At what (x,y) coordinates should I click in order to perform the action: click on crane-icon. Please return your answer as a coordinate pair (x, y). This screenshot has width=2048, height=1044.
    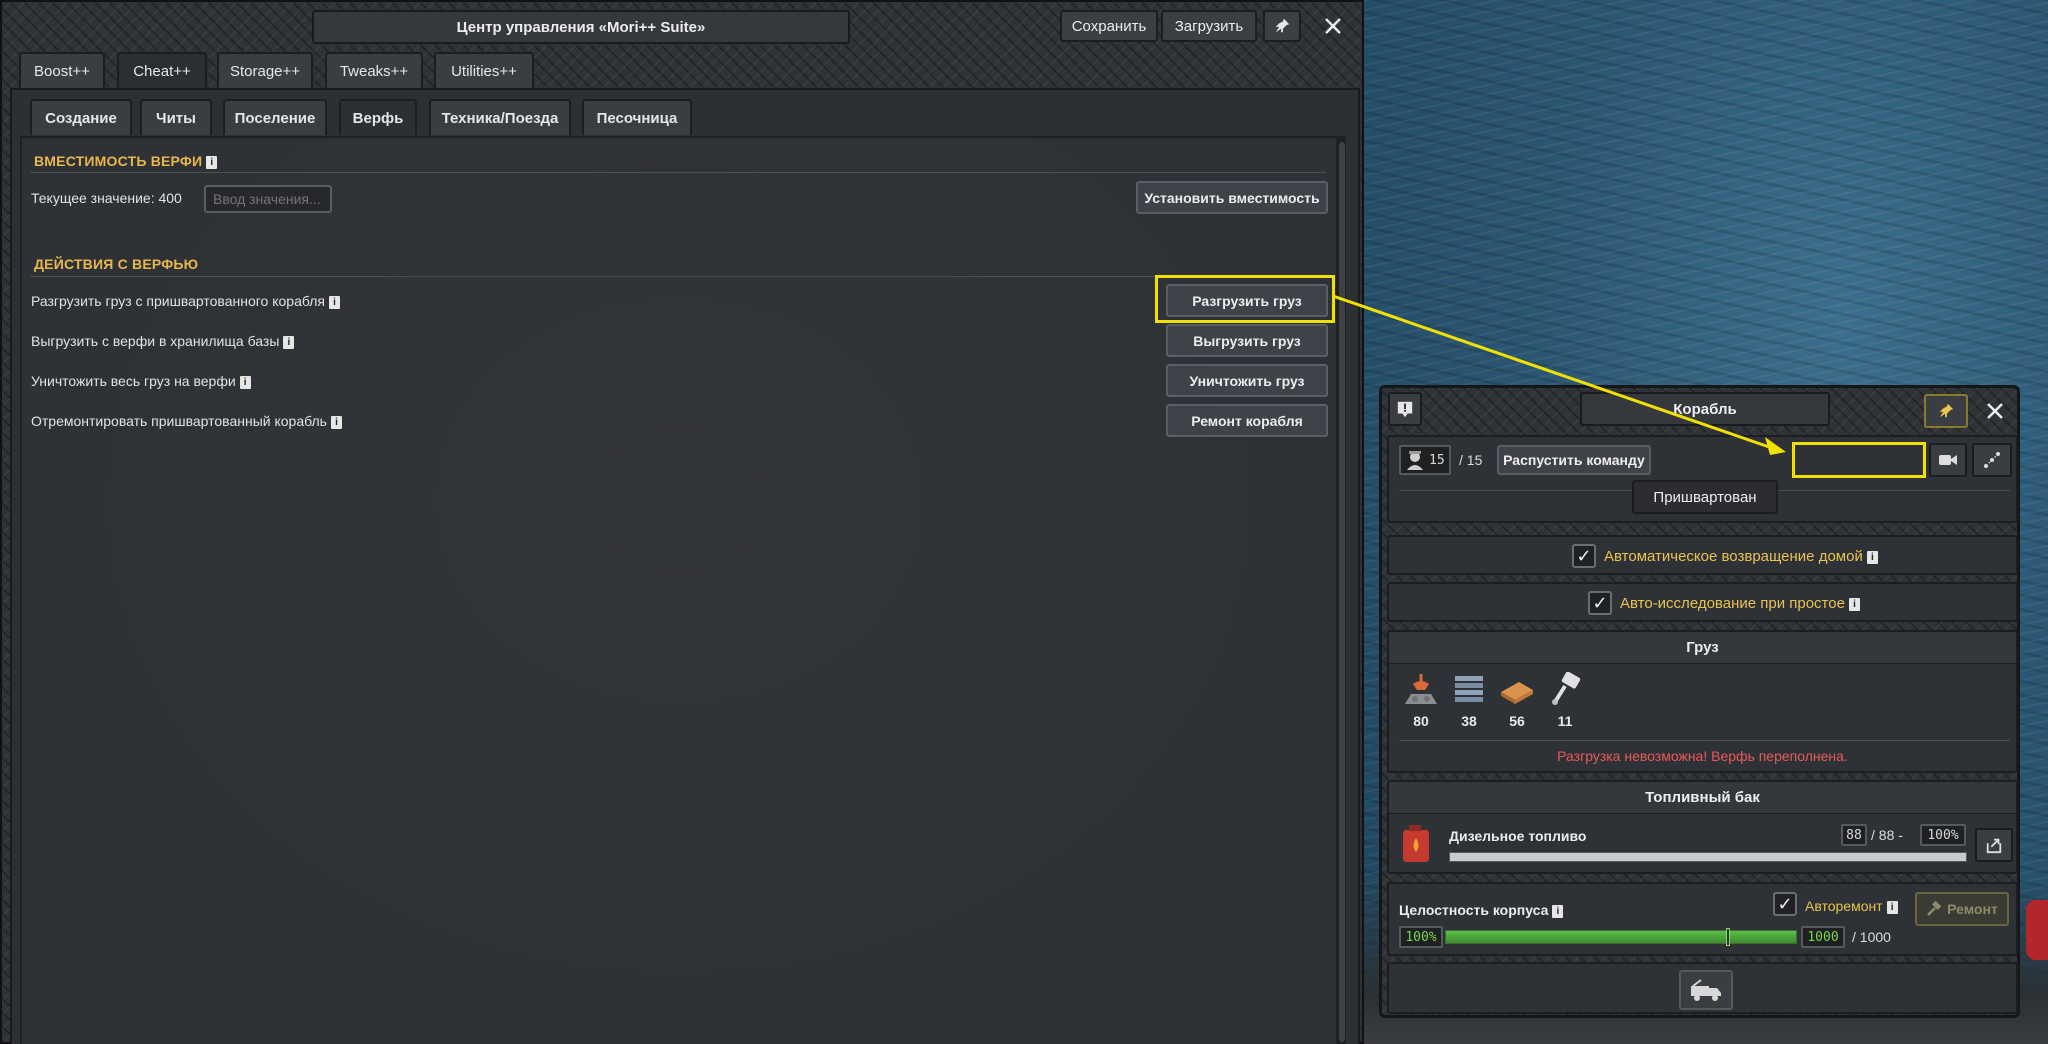
    Looking at the image, I should click on (1421, 689).